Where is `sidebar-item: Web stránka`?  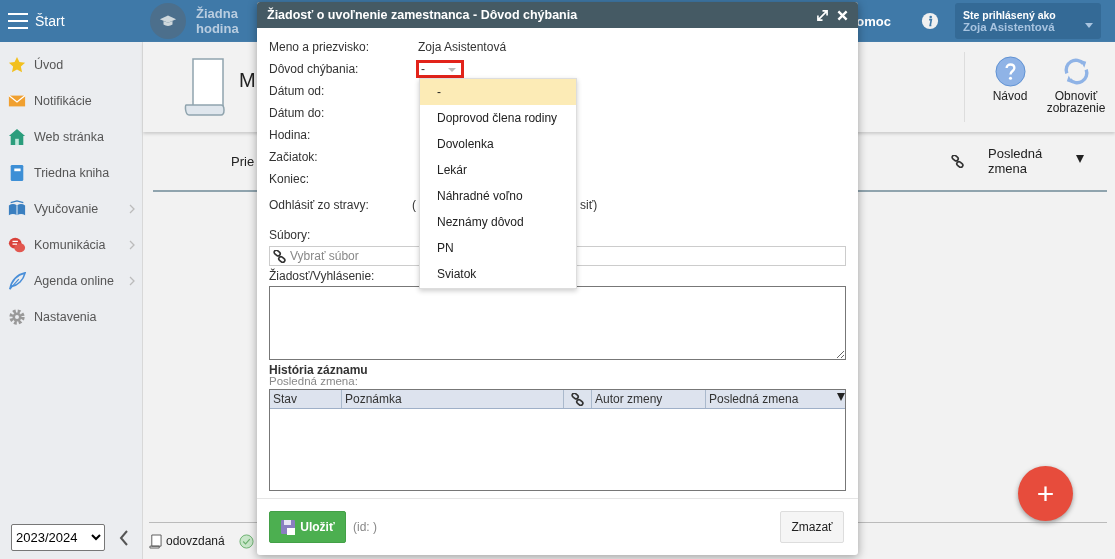 sidebar-item: Web stránka is located at coordinates (71, 137).